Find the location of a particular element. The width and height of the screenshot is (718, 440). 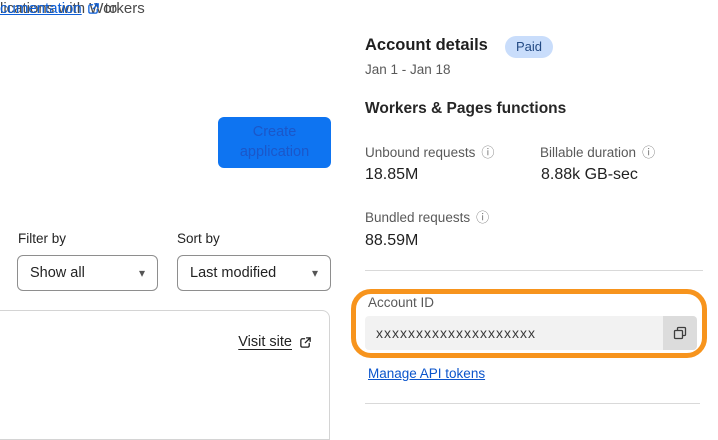

metric-label-text: Billable duration is located at coordinates (588, 152).